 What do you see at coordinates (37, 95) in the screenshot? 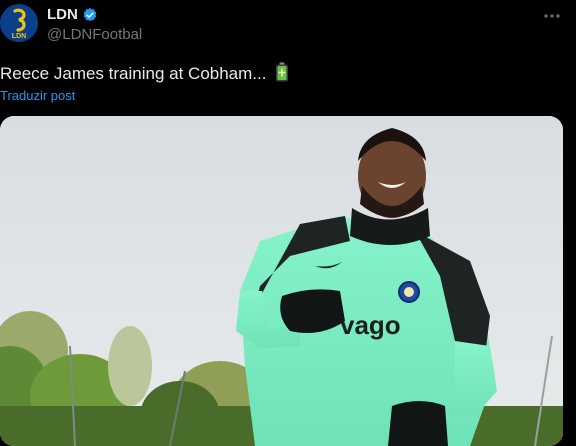
I see `translate-post-link: Traduzir post` at bounding box center [37, 95].